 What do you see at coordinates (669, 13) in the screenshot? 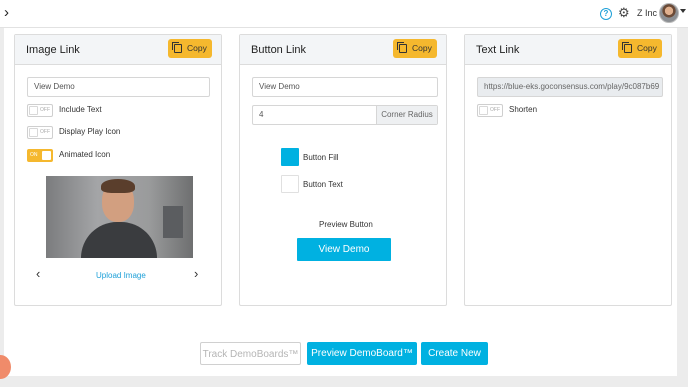
I see `avatar` at bounding box center [669, 13].